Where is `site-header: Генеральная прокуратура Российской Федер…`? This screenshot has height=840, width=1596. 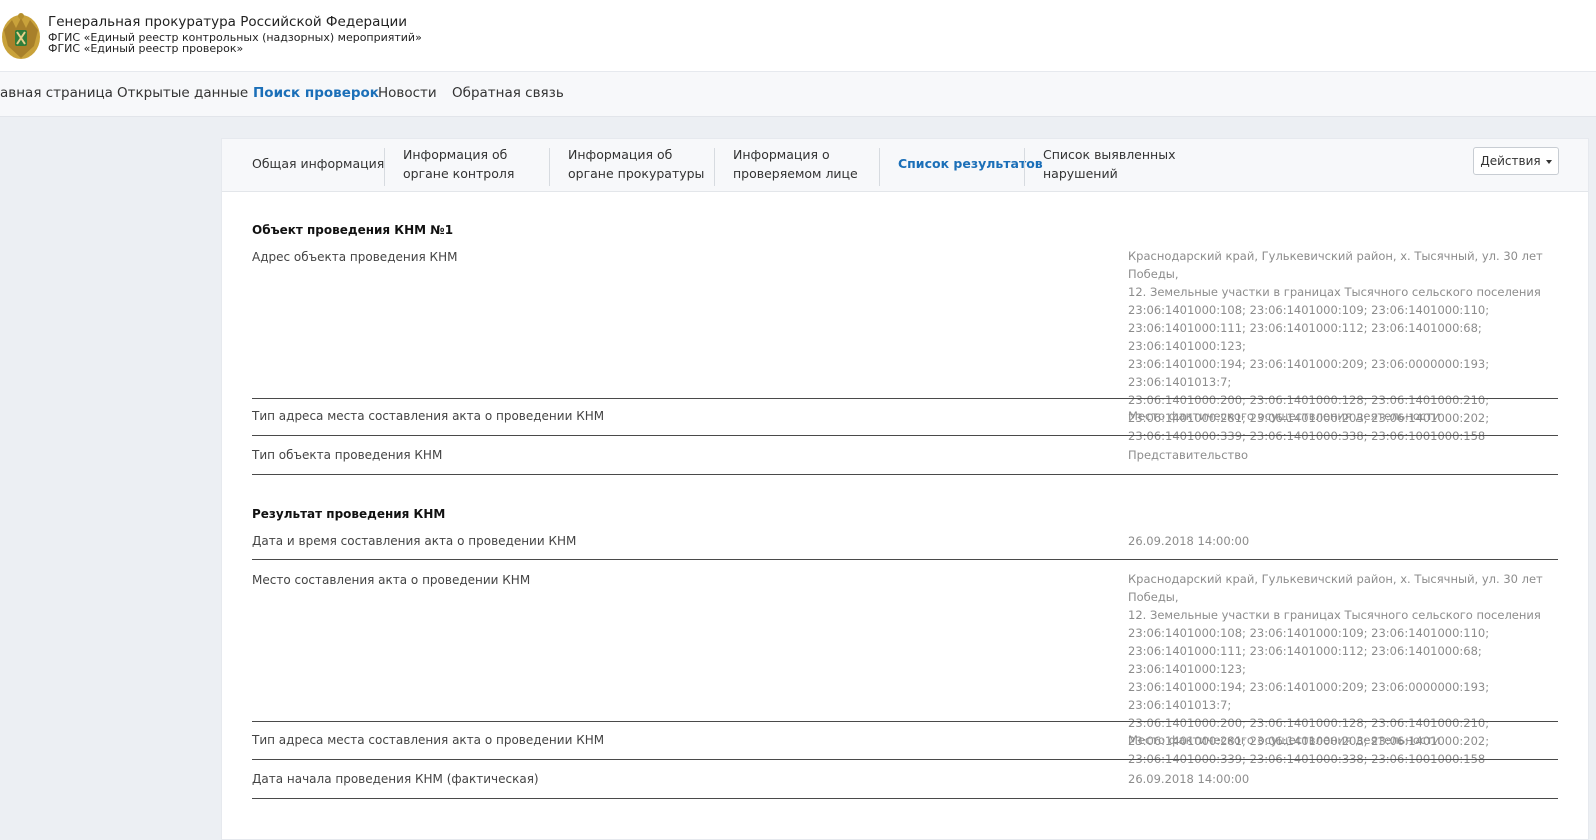 site-header: Генеральная прокуратура Российской Федер… is located at coordinates (798, 35).